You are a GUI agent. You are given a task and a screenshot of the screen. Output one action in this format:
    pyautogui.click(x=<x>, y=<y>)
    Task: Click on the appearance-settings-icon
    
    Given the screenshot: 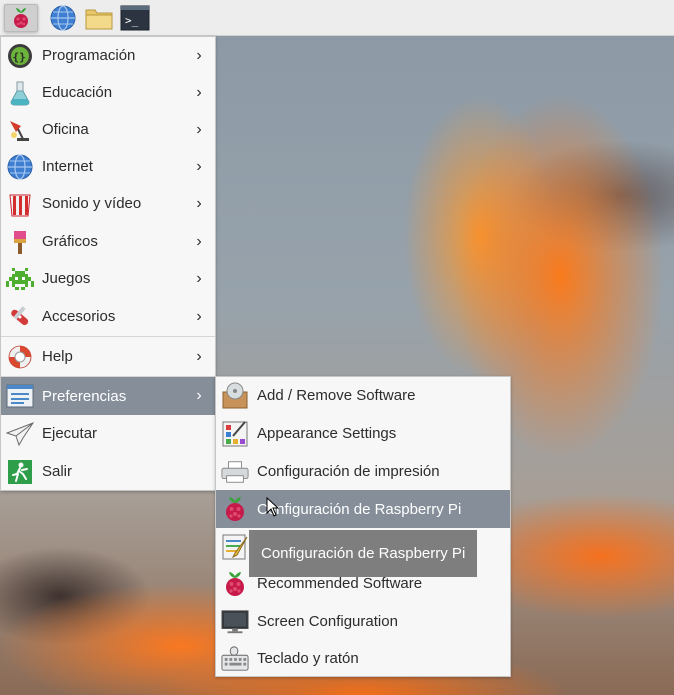 What is the action you would take?
    pyautogui.click(x=235, y=434)
    